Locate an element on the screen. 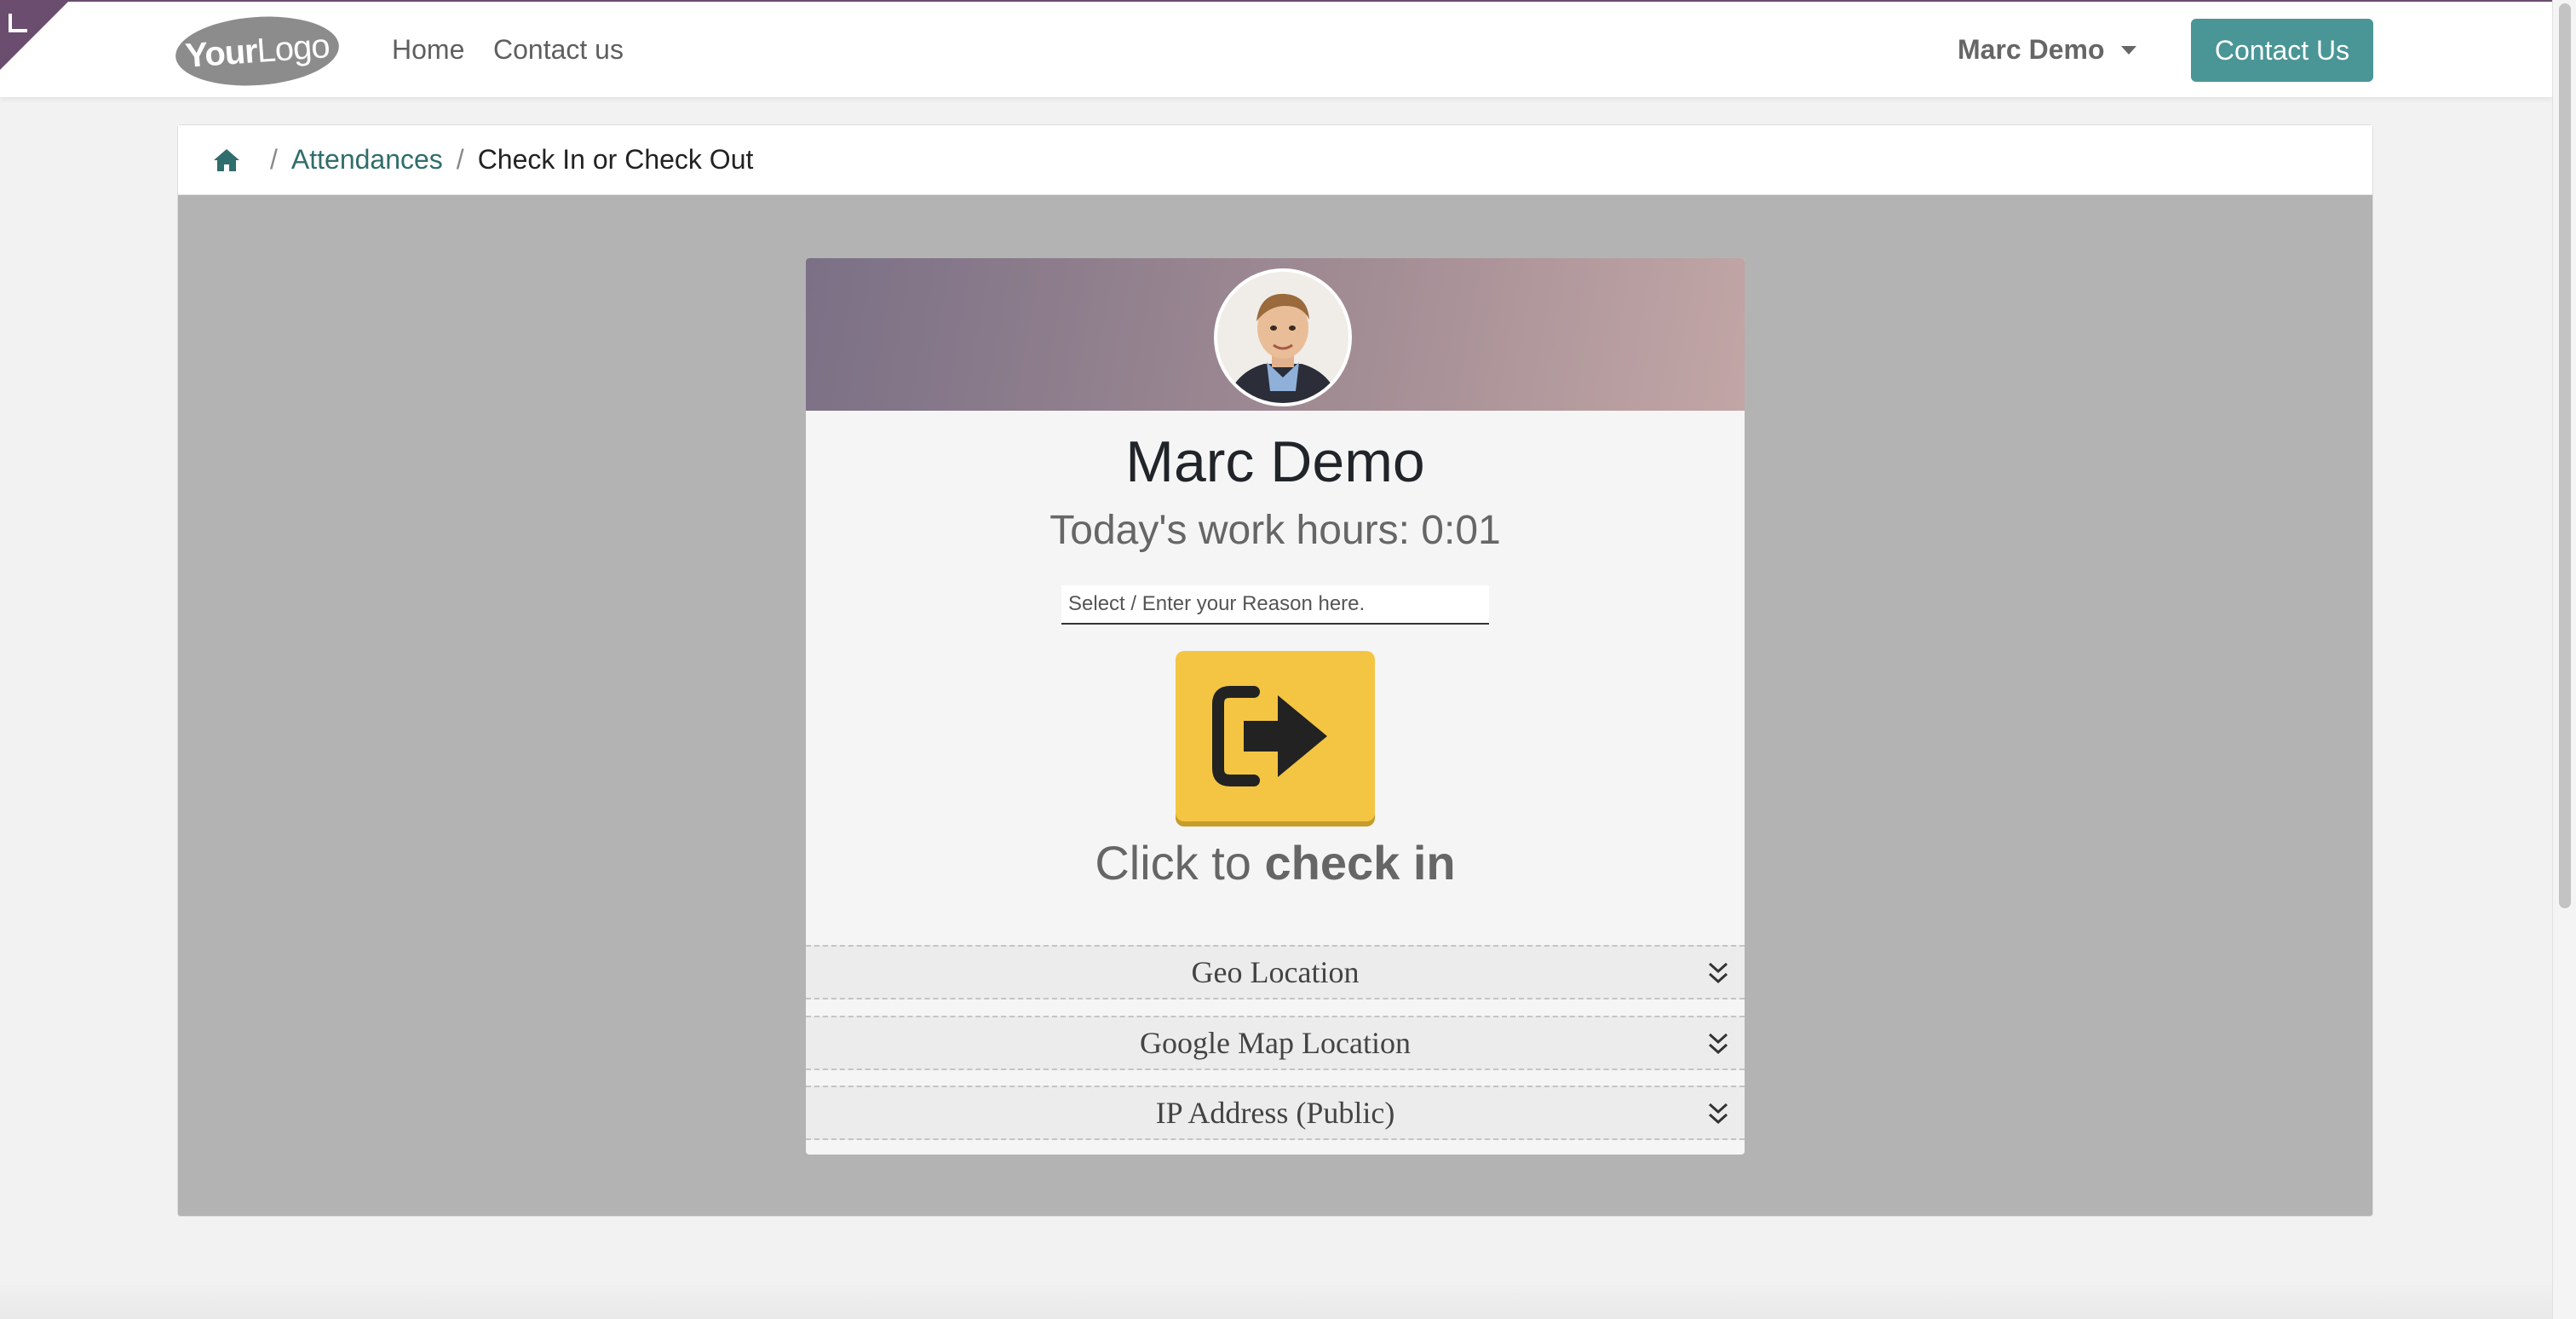 The image size is (2576, 1319). home-icon is located at coordinates (227, 160).